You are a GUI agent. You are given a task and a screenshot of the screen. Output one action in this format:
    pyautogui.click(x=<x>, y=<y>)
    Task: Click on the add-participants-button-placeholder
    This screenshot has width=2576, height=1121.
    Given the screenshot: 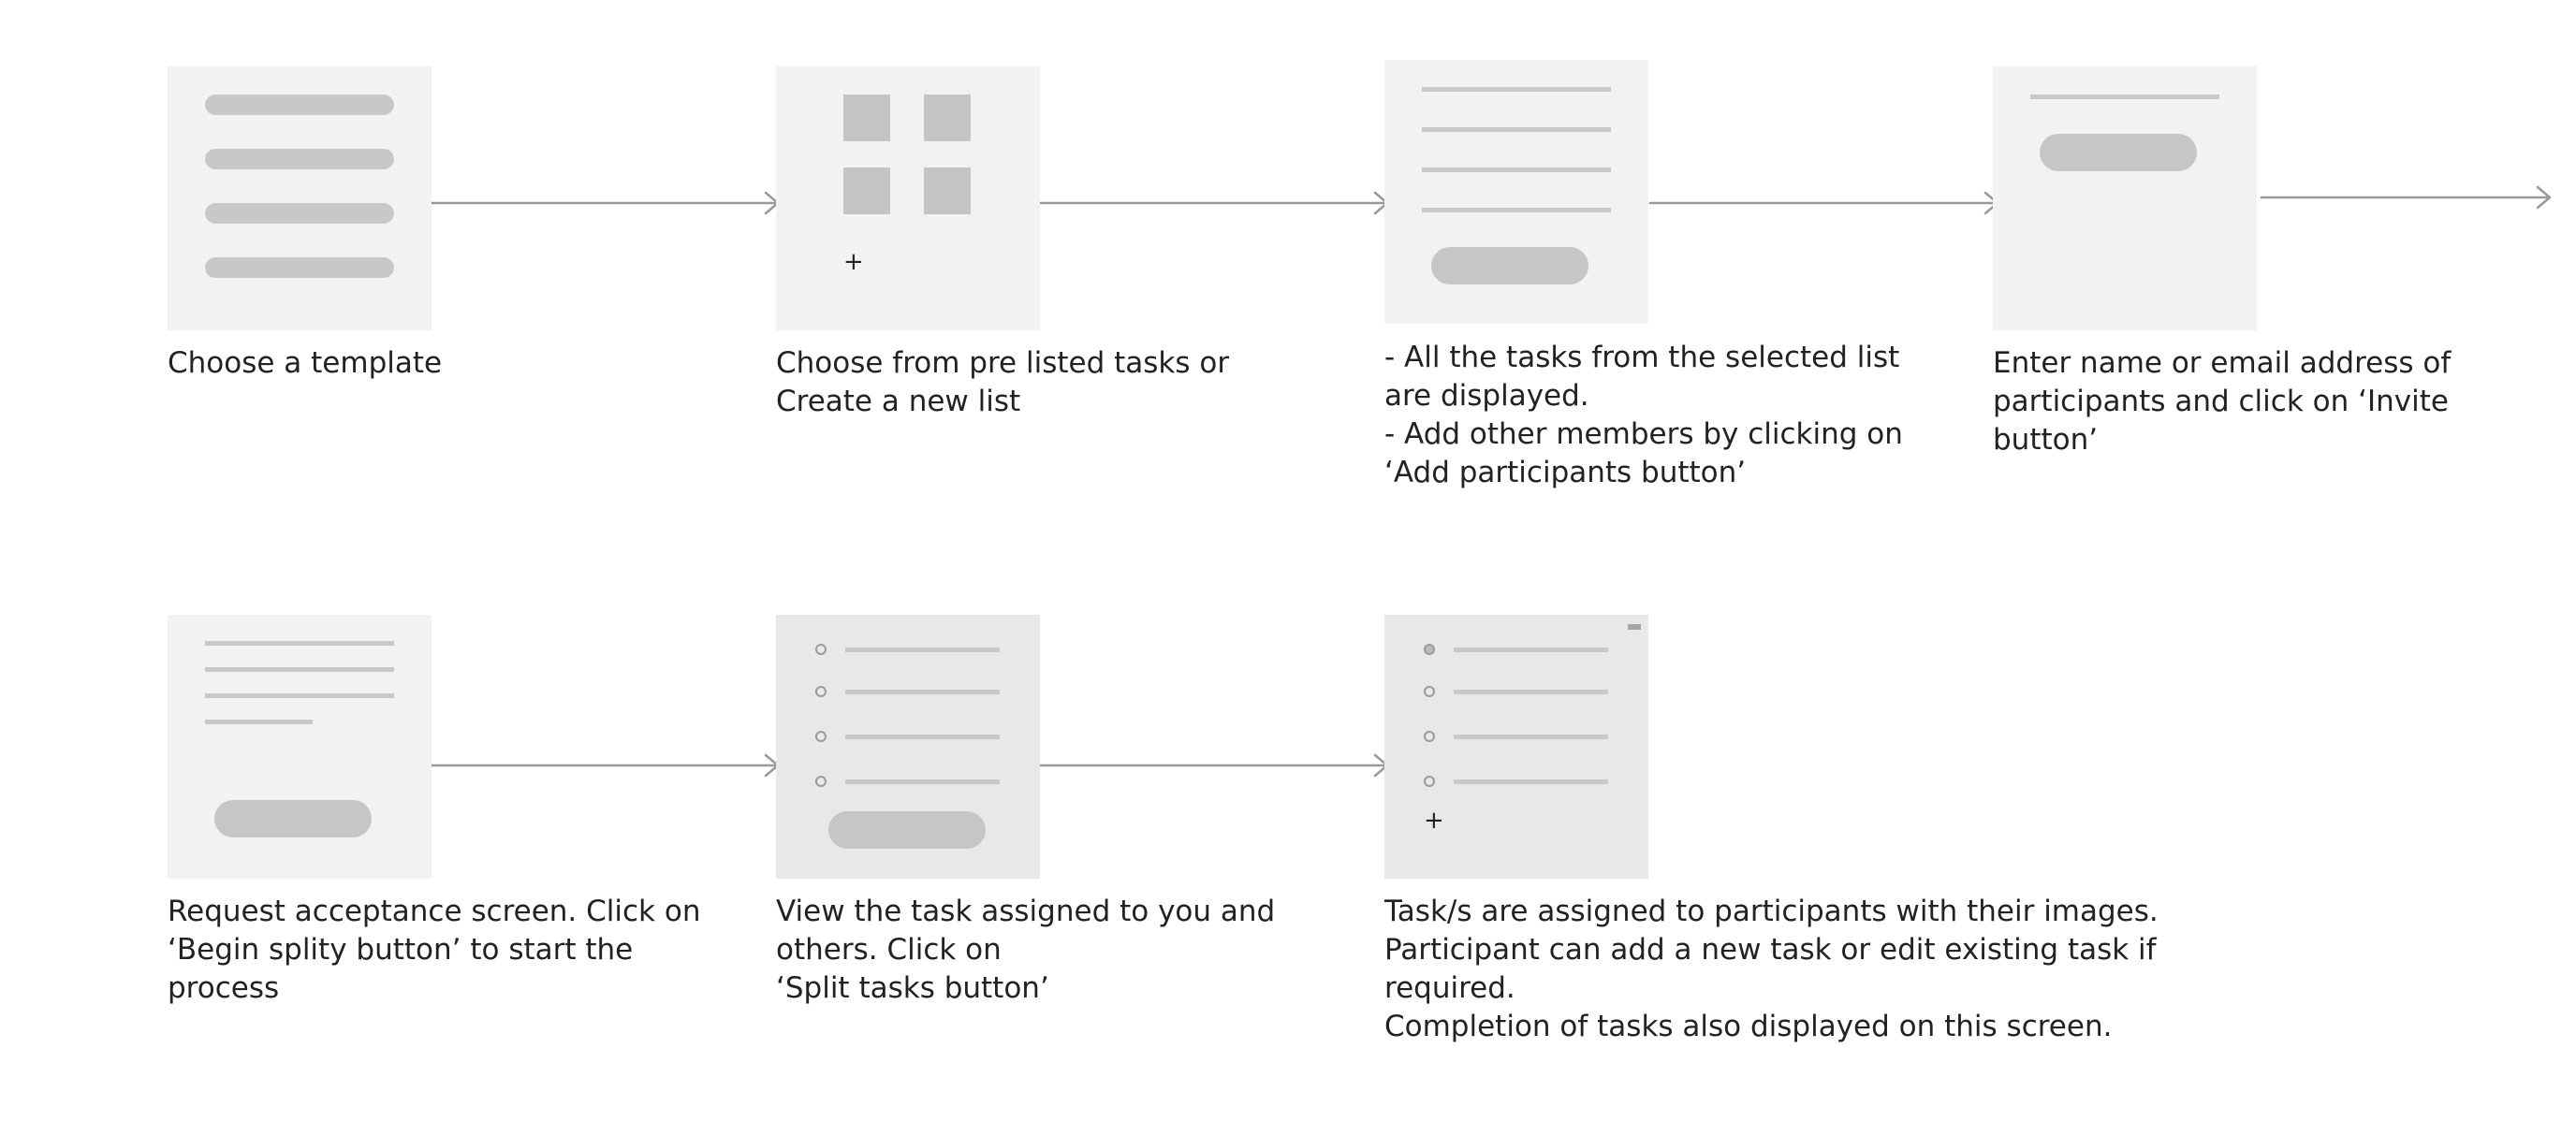 What is the action you would take?
    pyautogui.click(x=1509, y=265)
    